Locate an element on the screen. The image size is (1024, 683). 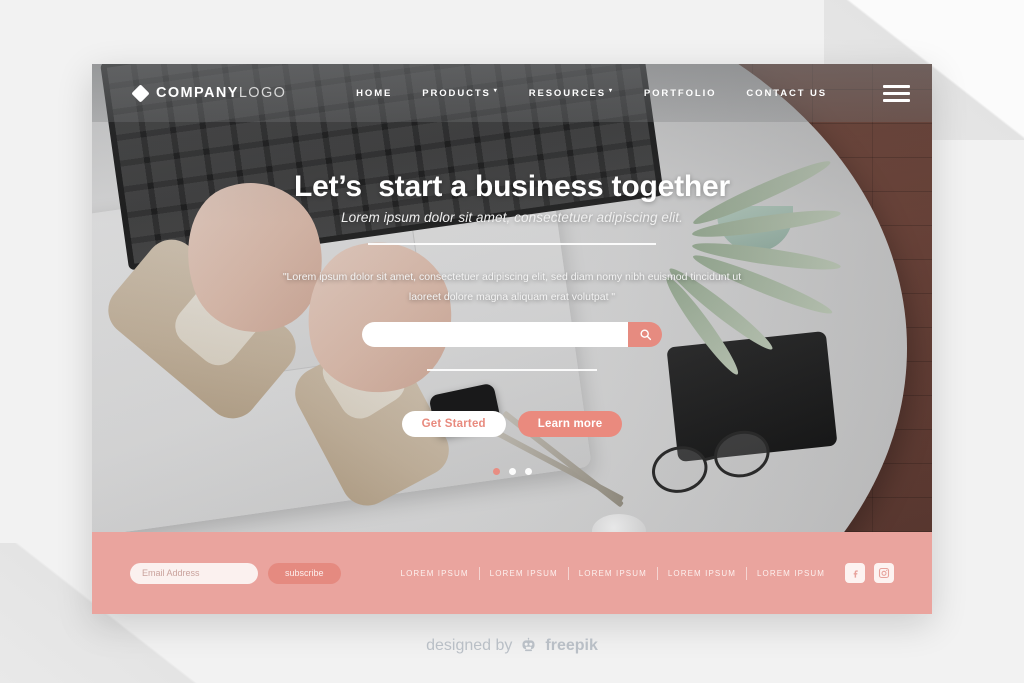
subscribe-button: subscribe is located at coordinates (304, 573).